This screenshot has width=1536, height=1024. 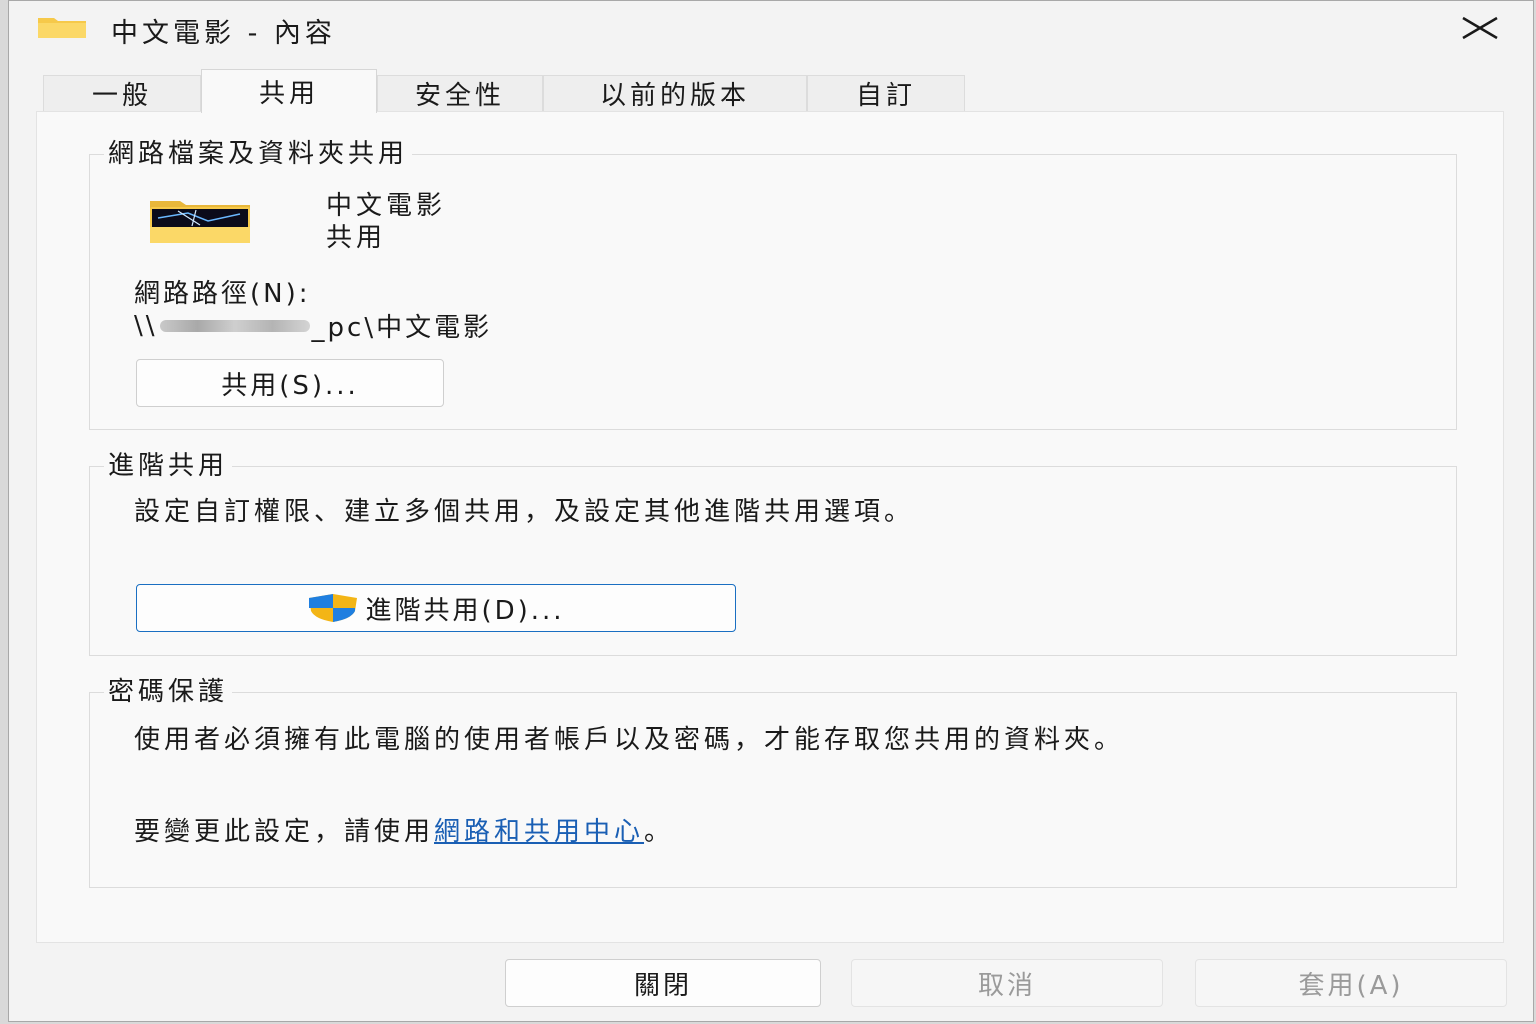 I want to click on apply-button: 套用(A), so click(x=1351, y=983).